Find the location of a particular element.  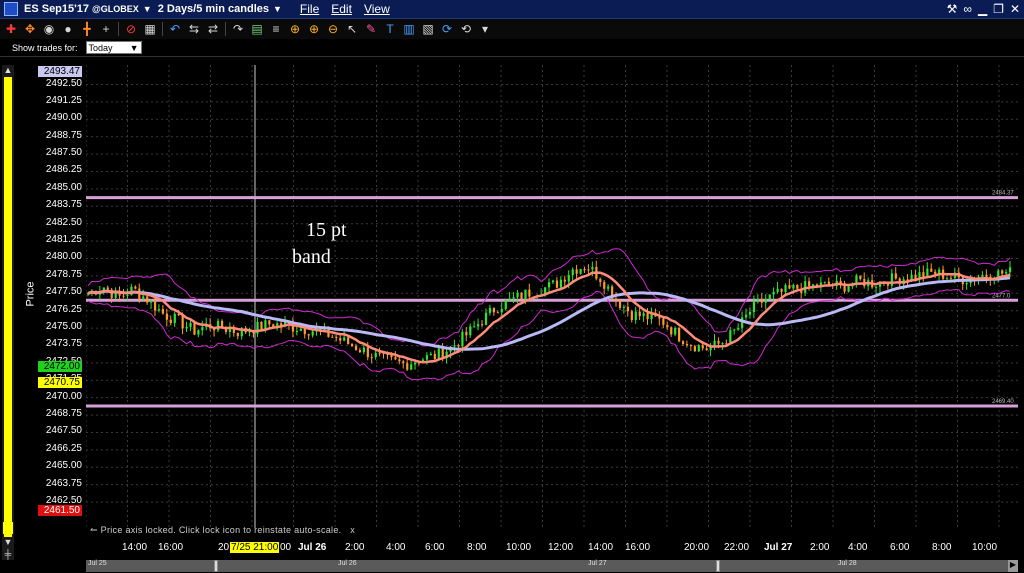

table-icon: ▤ is located at coordinates (257, 29).